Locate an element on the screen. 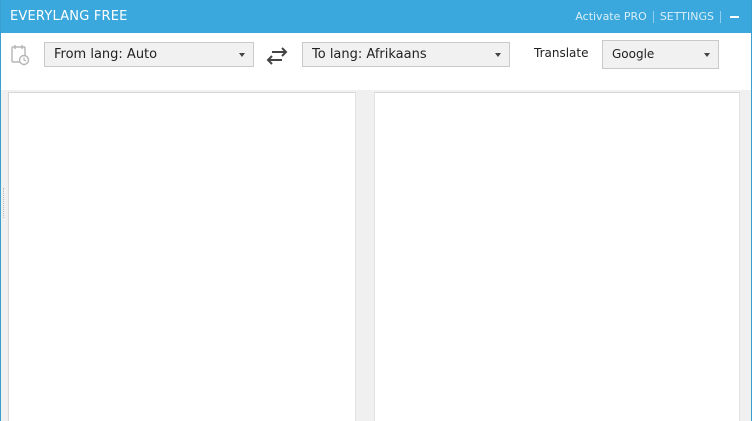 The height and width of the screenshot is (421, 752). history-icon is located at coordinates (20, 55).